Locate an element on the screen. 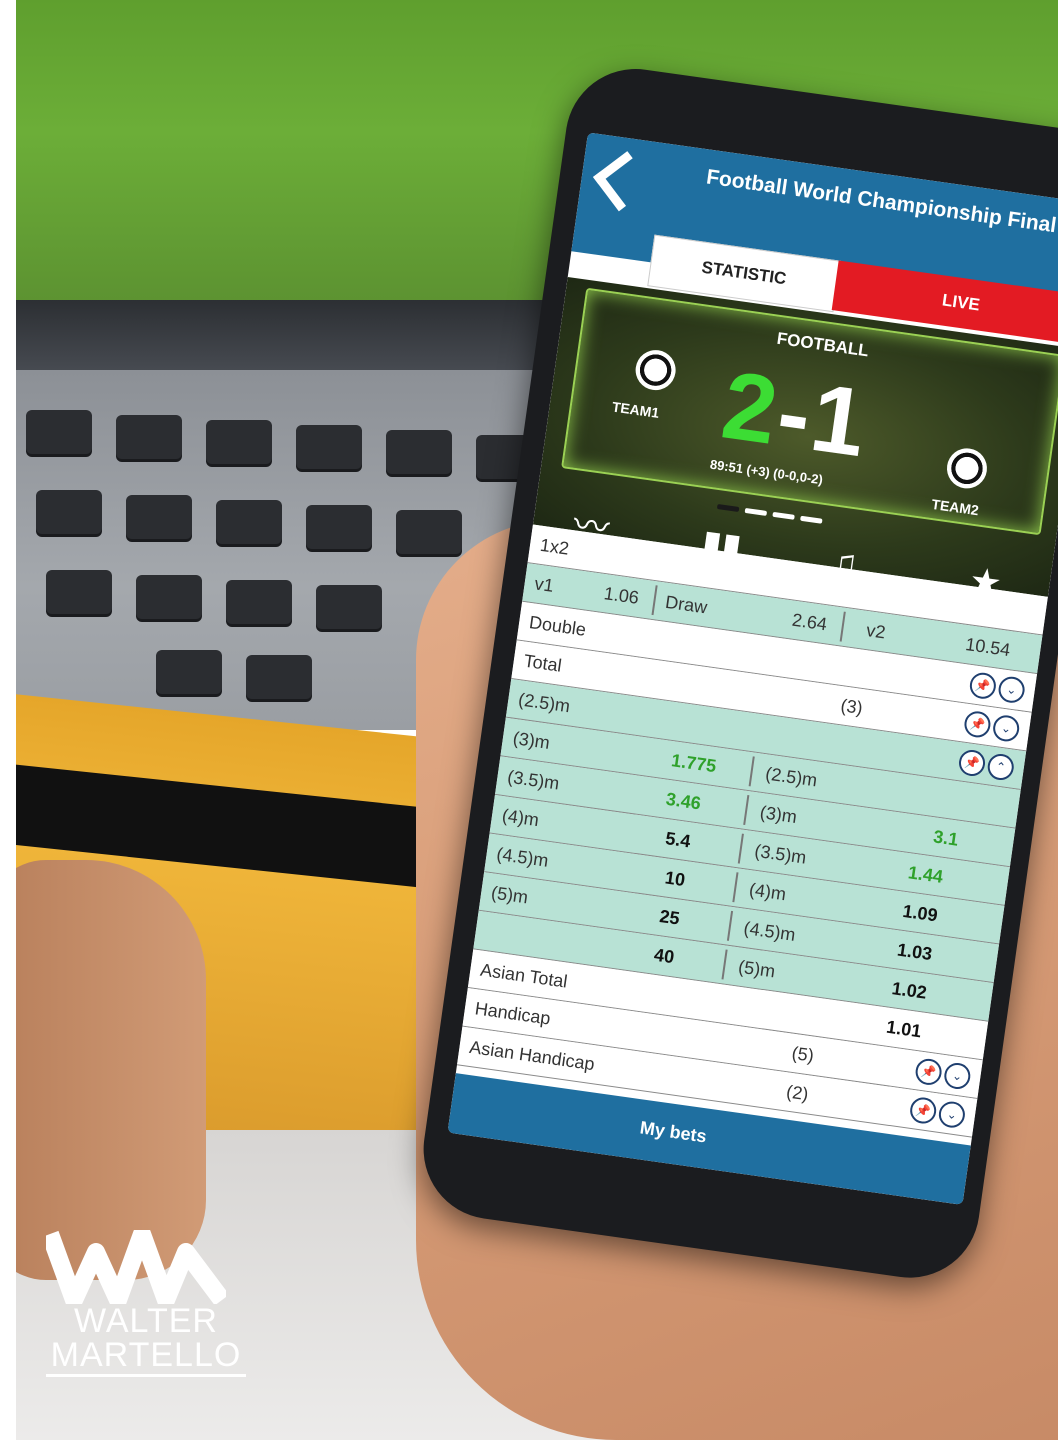 This screenshot has width=1058, height=1440. market-label: Handicap is located at coordinates (512, 1013).